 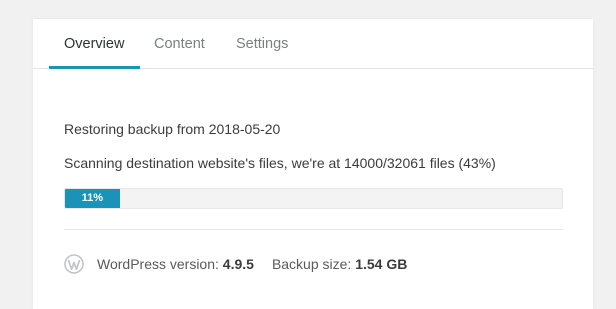 What do you see at coordinates (94, 43) in the screenshot?
I see `tab-overview: Overview` at bounding box center [94, 43].